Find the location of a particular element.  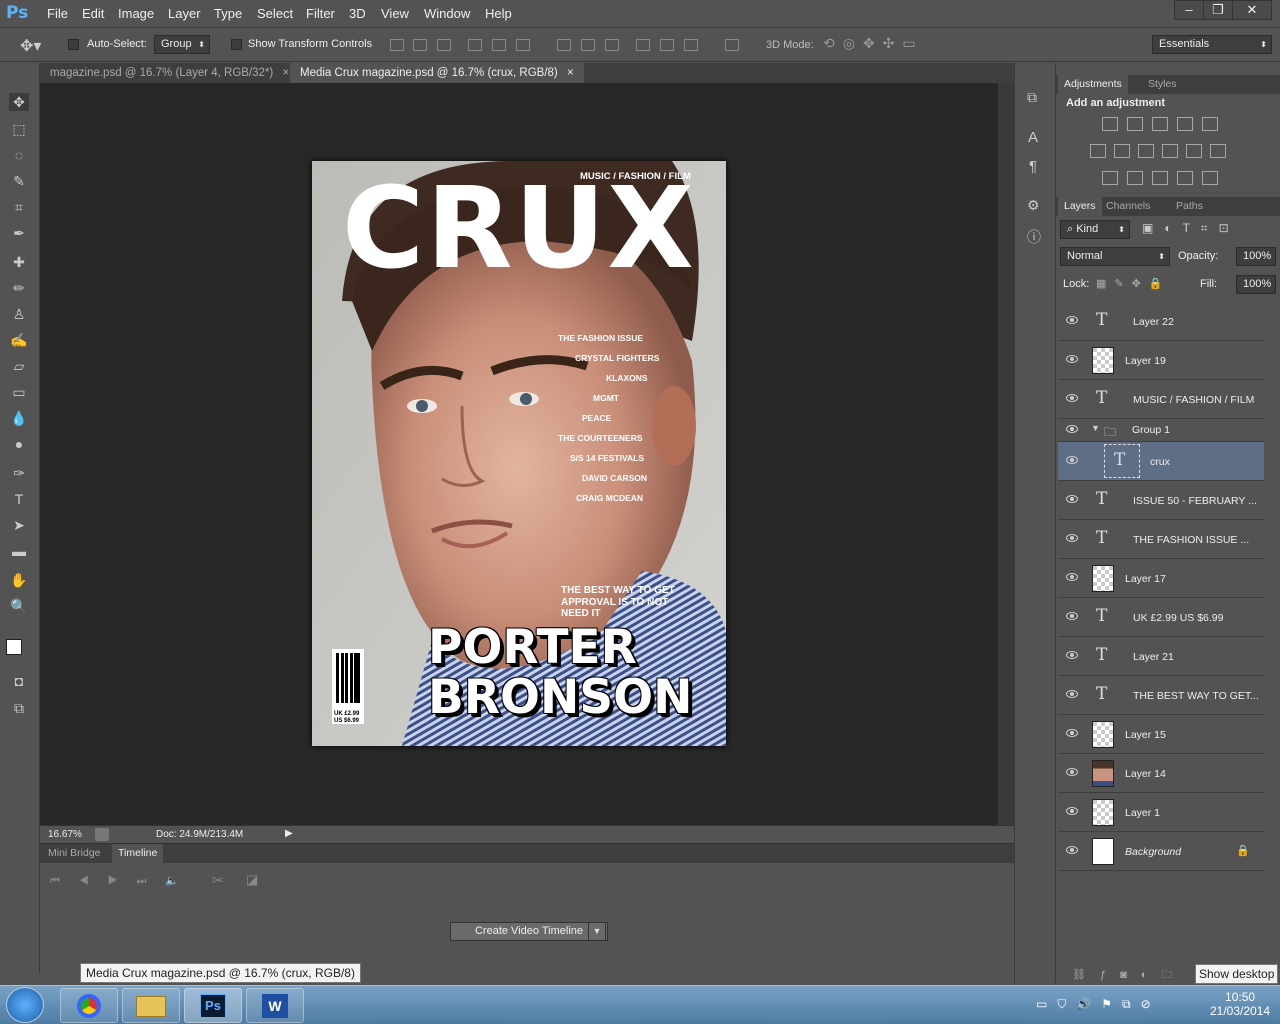

layer-row: Layer 17 is located at coordinates (1161, 578).